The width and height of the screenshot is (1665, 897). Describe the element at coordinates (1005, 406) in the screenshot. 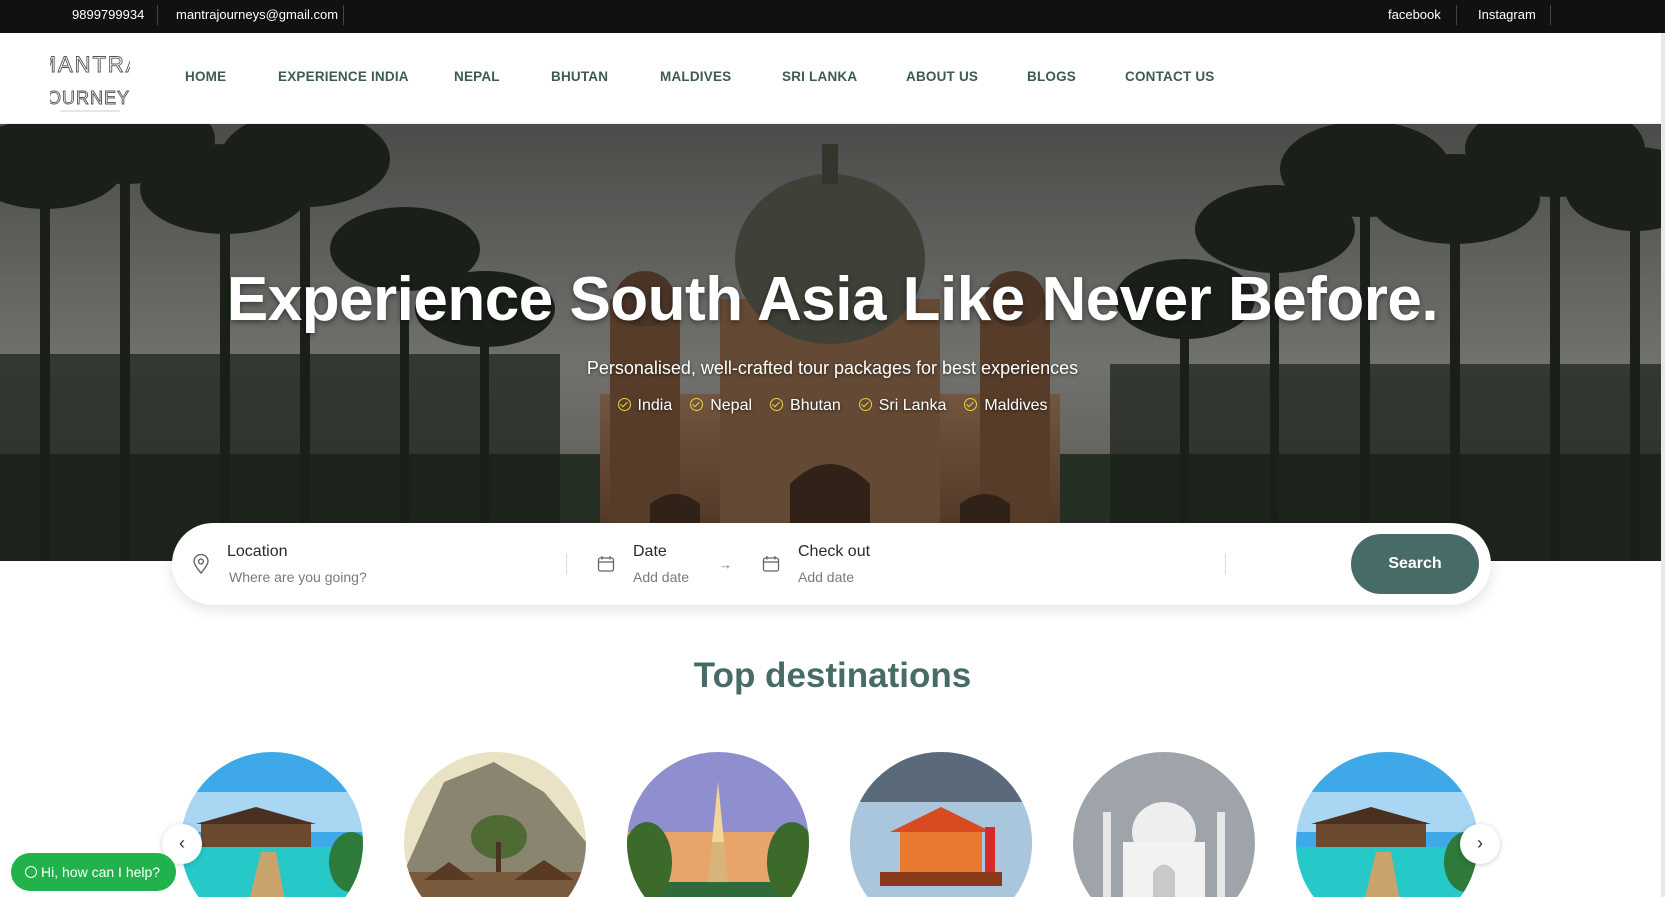

I see `chip-maldives: Maldives` at that location.